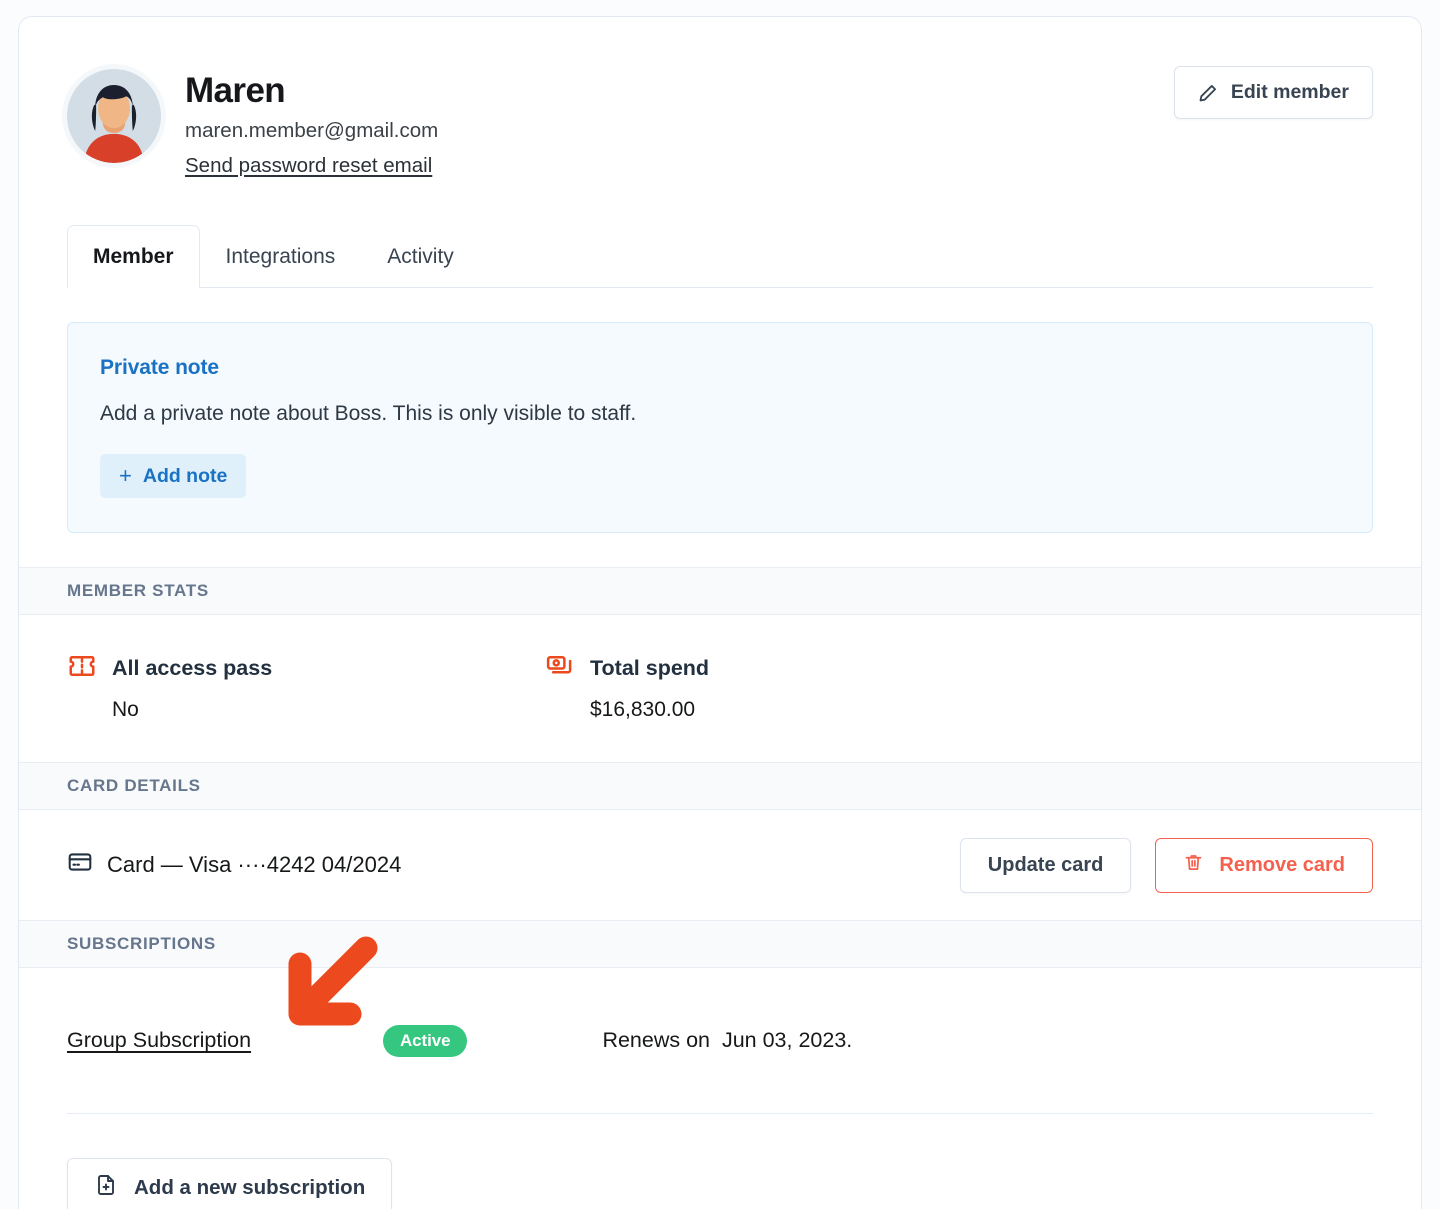  Describe the element at coordinates (720, 1114) in the screenshot. I see `subscriptions-divider` at that location.